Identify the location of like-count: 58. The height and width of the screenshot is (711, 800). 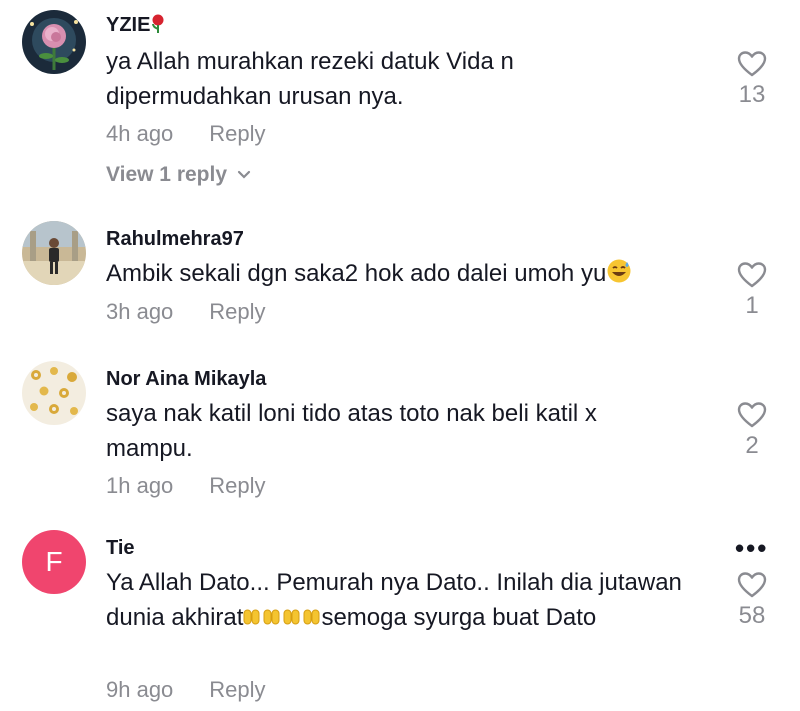
(752, 615).